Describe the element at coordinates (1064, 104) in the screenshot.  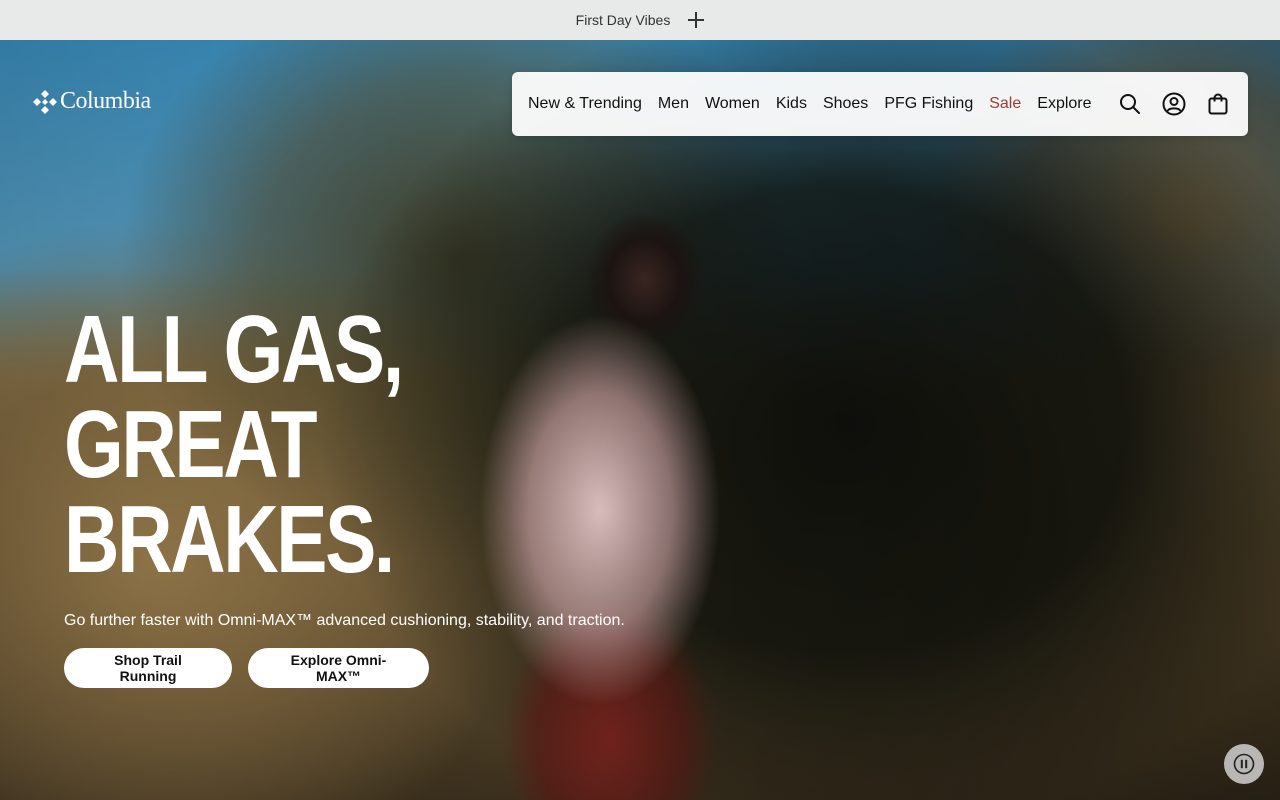
I see `nav-item-explore: Explore` at that location.